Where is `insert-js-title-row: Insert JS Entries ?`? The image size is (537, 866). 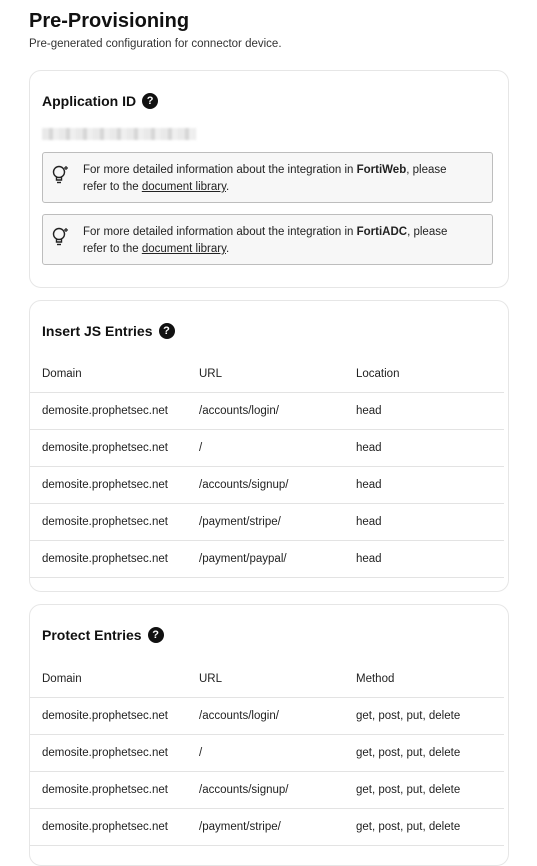 insert-js-title-row: Insert JS Entries ? is located at coordinates (108, 331).